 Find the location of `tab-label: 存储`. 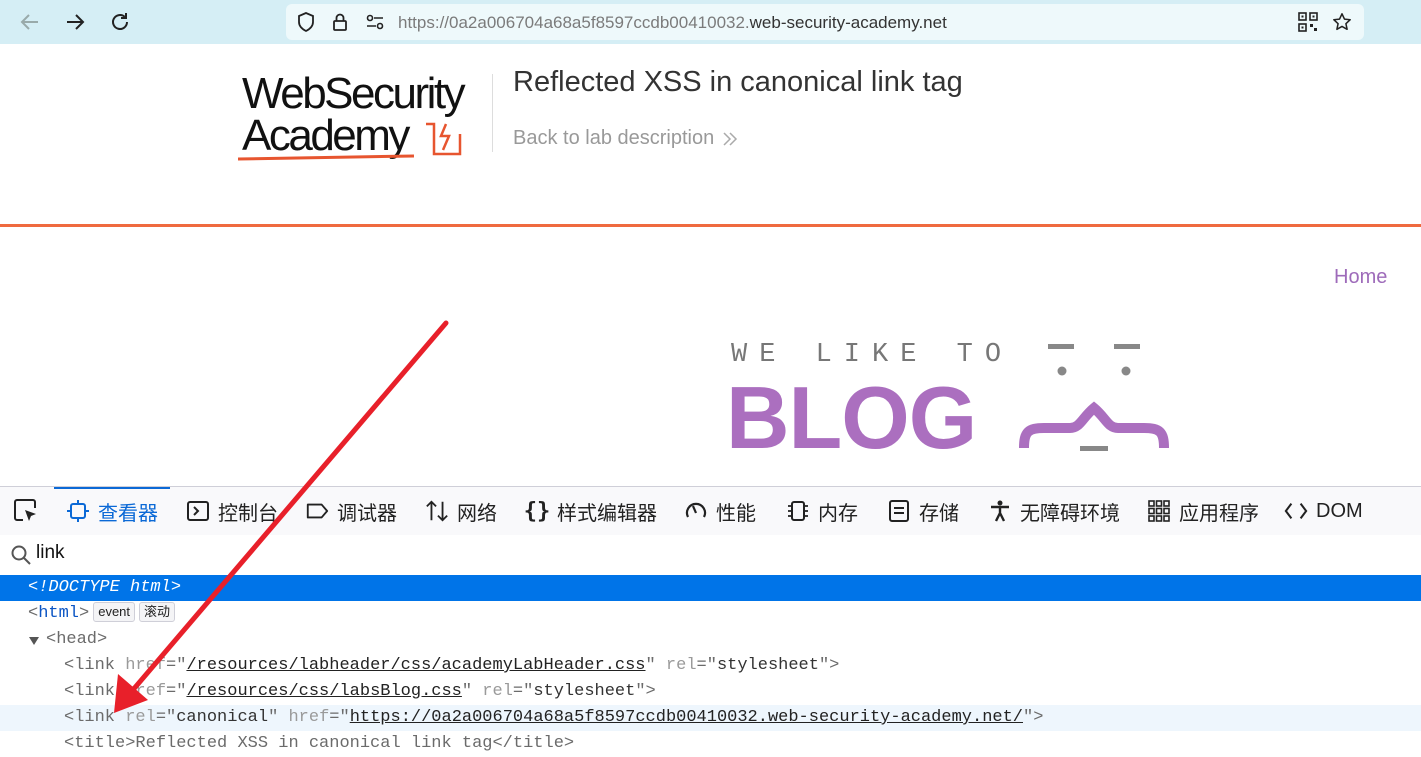

tab-label: 存储 is located at coordinates (939, 513).